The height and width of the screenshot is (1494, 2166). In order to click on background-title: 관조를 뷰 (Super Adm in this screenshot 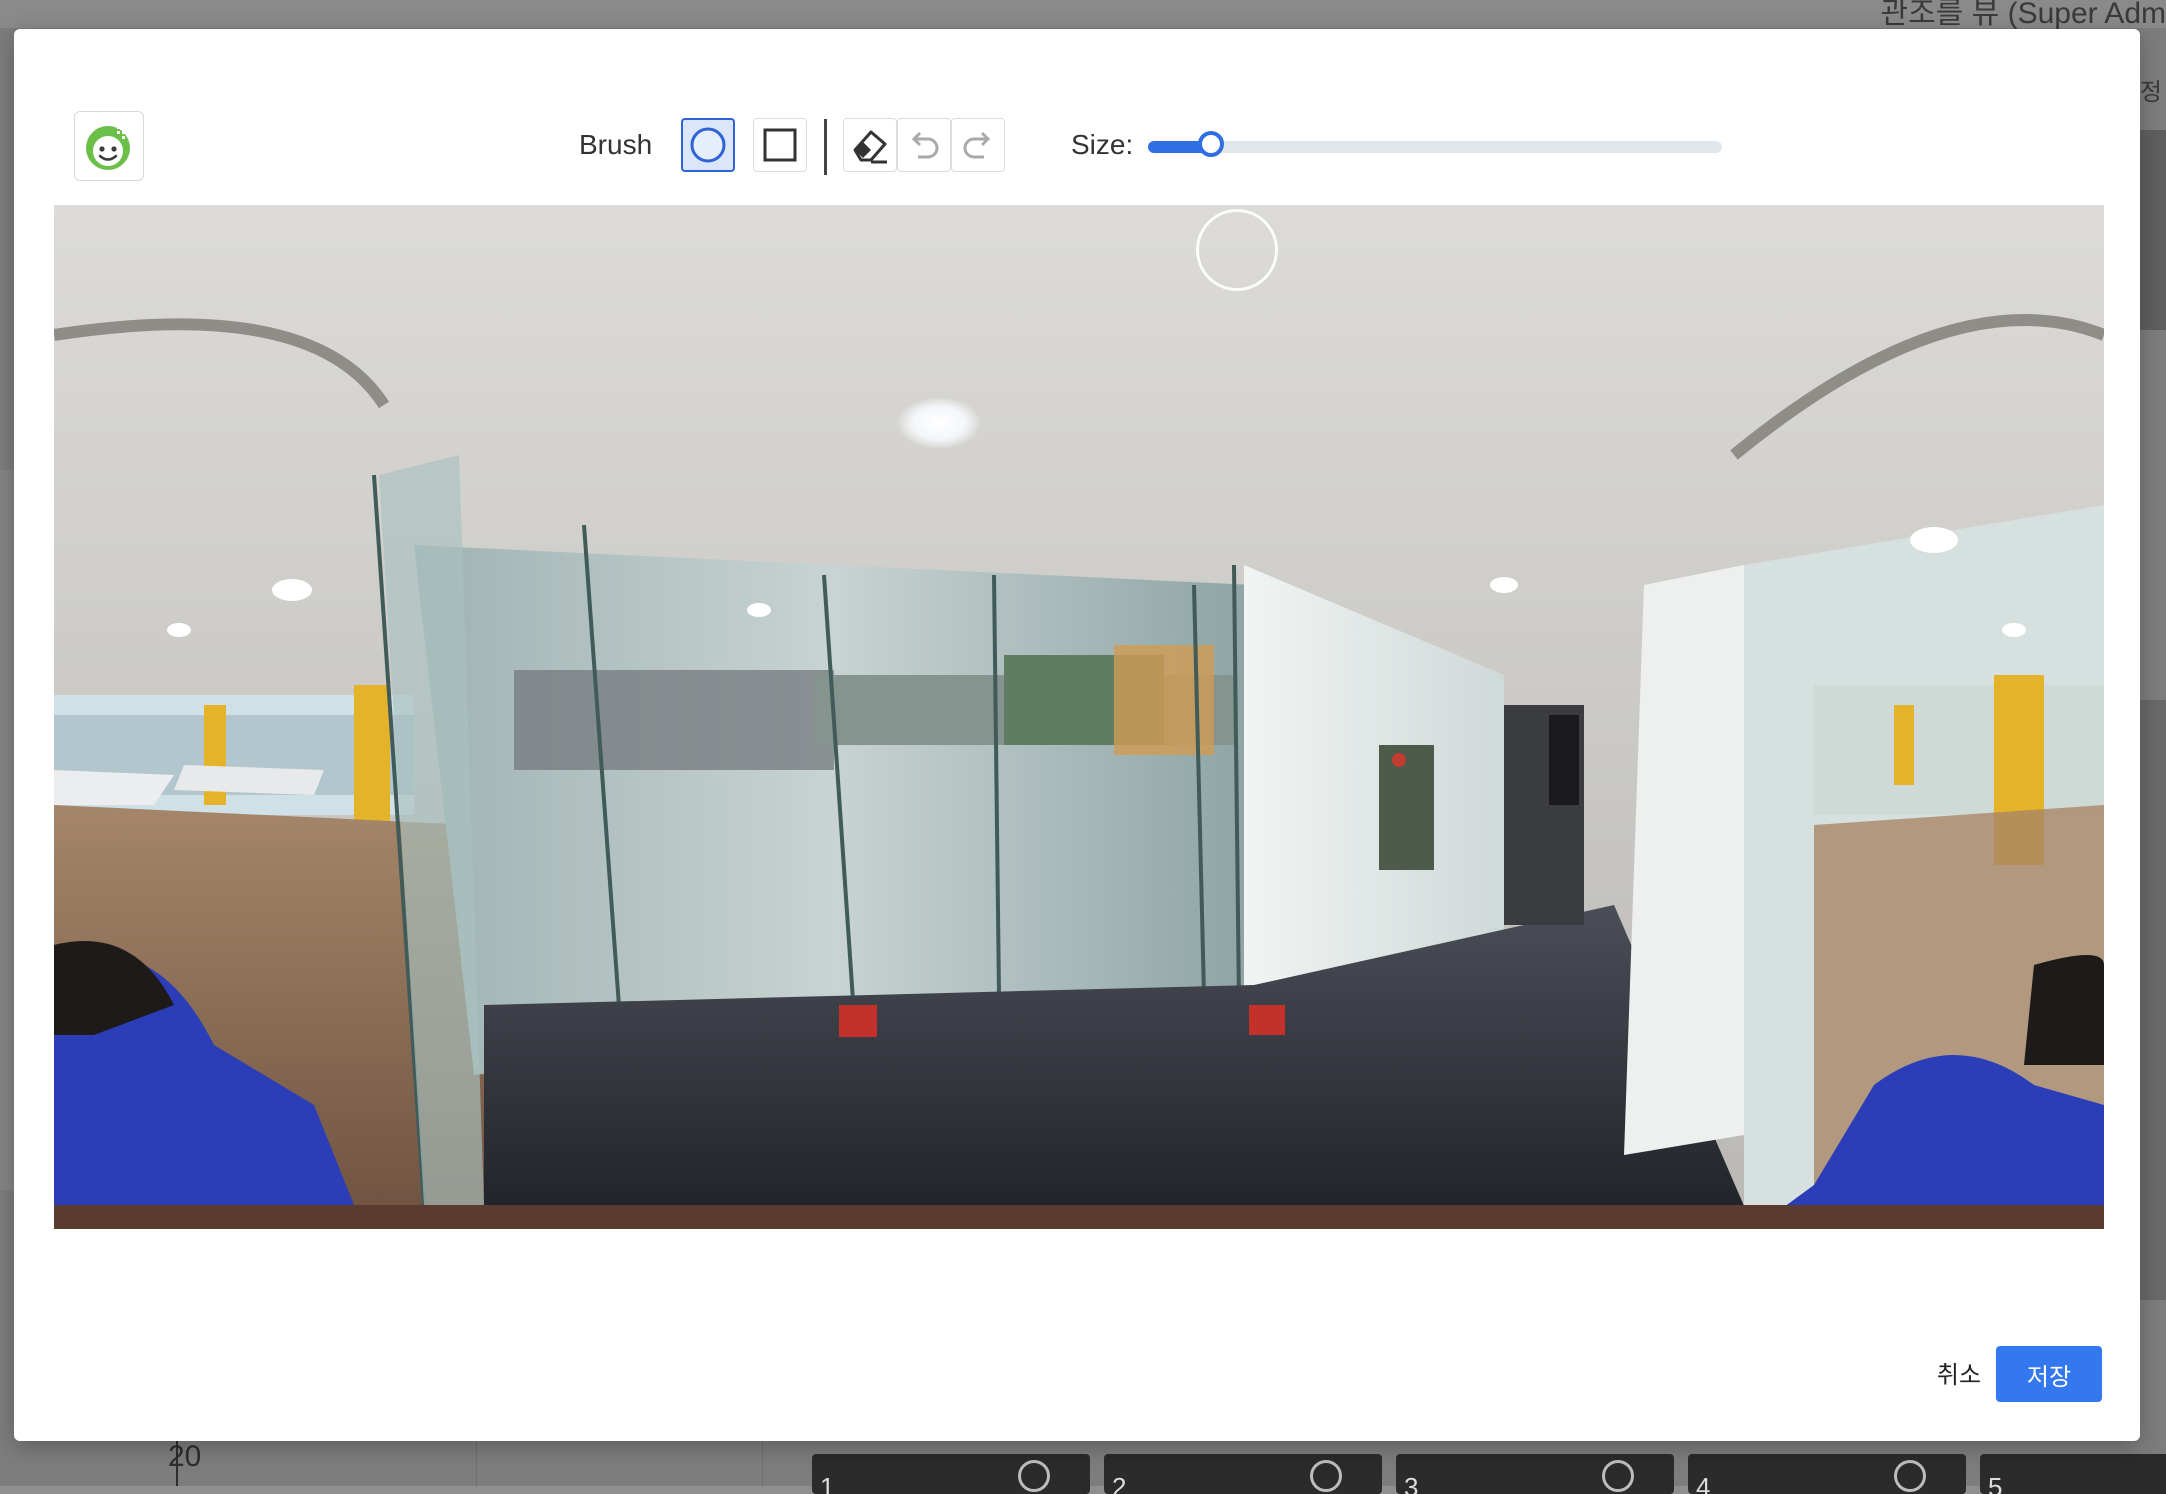, I will do `click(2023, 15)`.